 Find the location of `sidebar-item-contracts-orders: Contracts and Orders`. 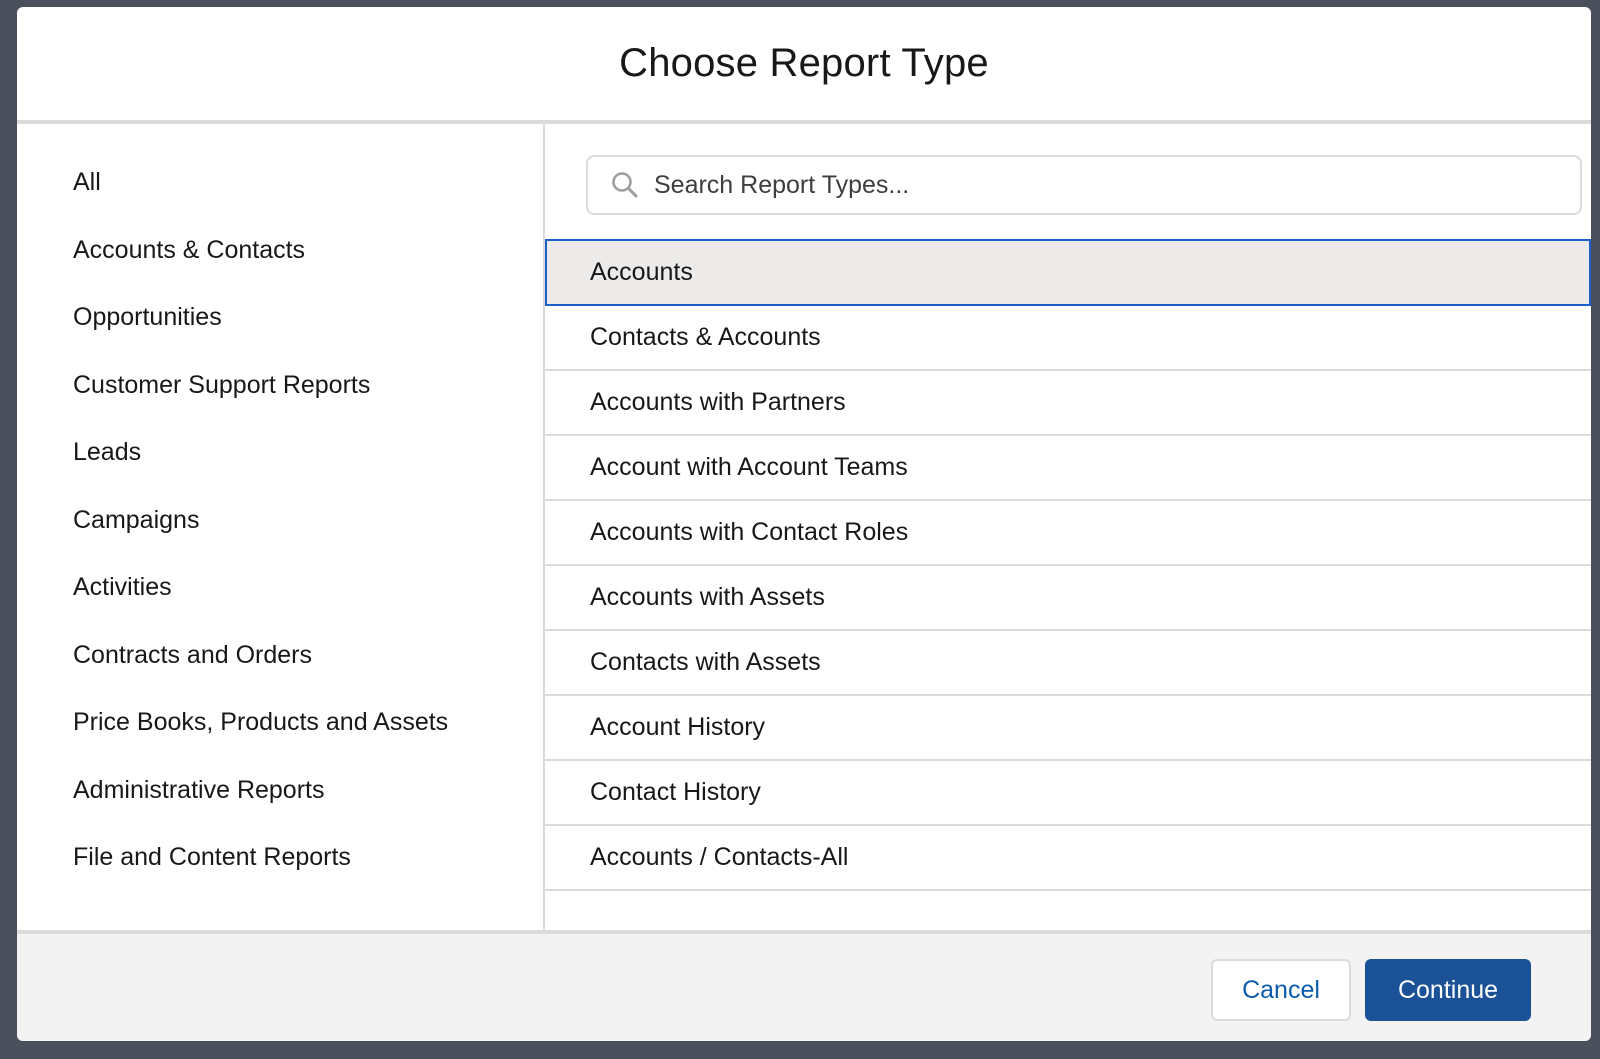

sidebar-item-contracts-orders: Contracts and Orders is located at coordinates (192, 655).